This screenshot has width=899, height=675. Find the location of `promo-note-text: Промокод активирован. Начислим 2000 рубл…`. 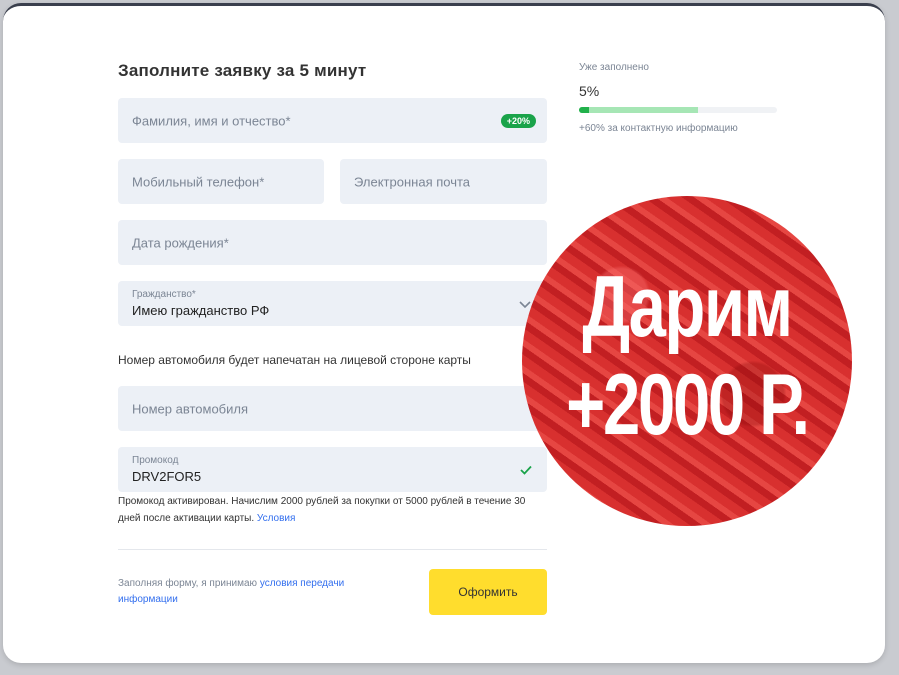

promo-note-text: Промокод активирован. Начислим 2000 рубл… is located at coordinates (322, 510).